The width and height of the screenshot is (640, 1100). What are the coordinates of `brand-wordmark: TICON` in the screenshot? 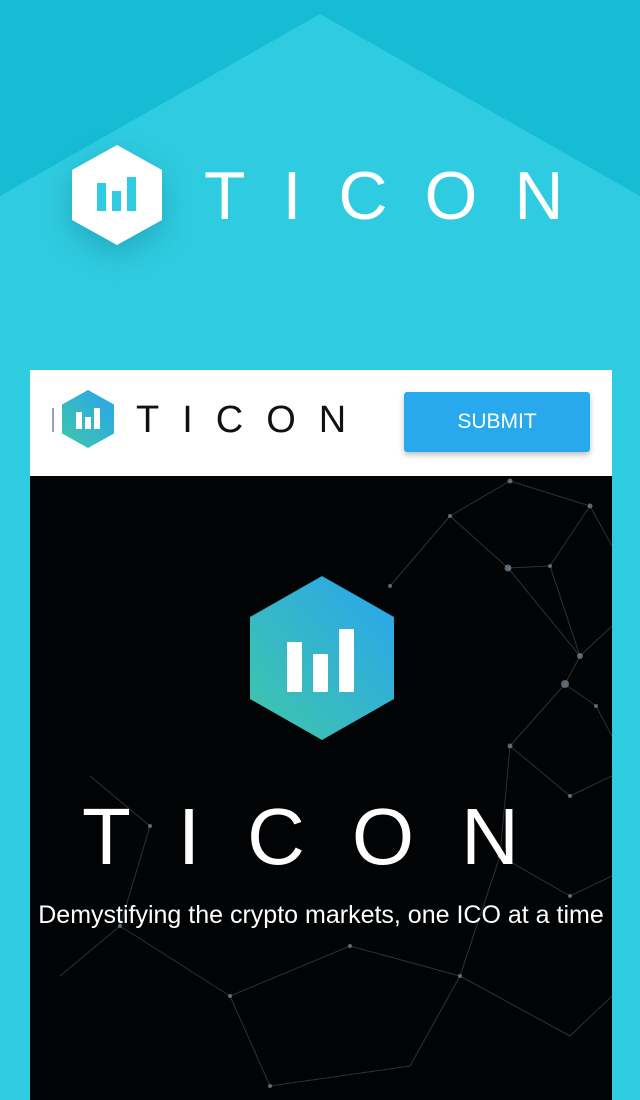 It's located at (402, 196).